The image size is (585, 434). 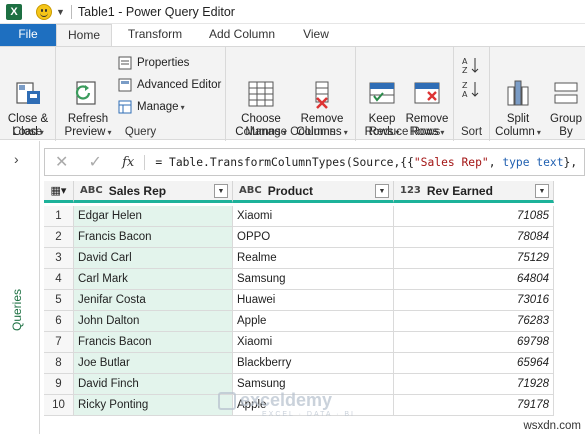 I want to click on cell-rev-earned: 64804, so click(x=474, y=279).